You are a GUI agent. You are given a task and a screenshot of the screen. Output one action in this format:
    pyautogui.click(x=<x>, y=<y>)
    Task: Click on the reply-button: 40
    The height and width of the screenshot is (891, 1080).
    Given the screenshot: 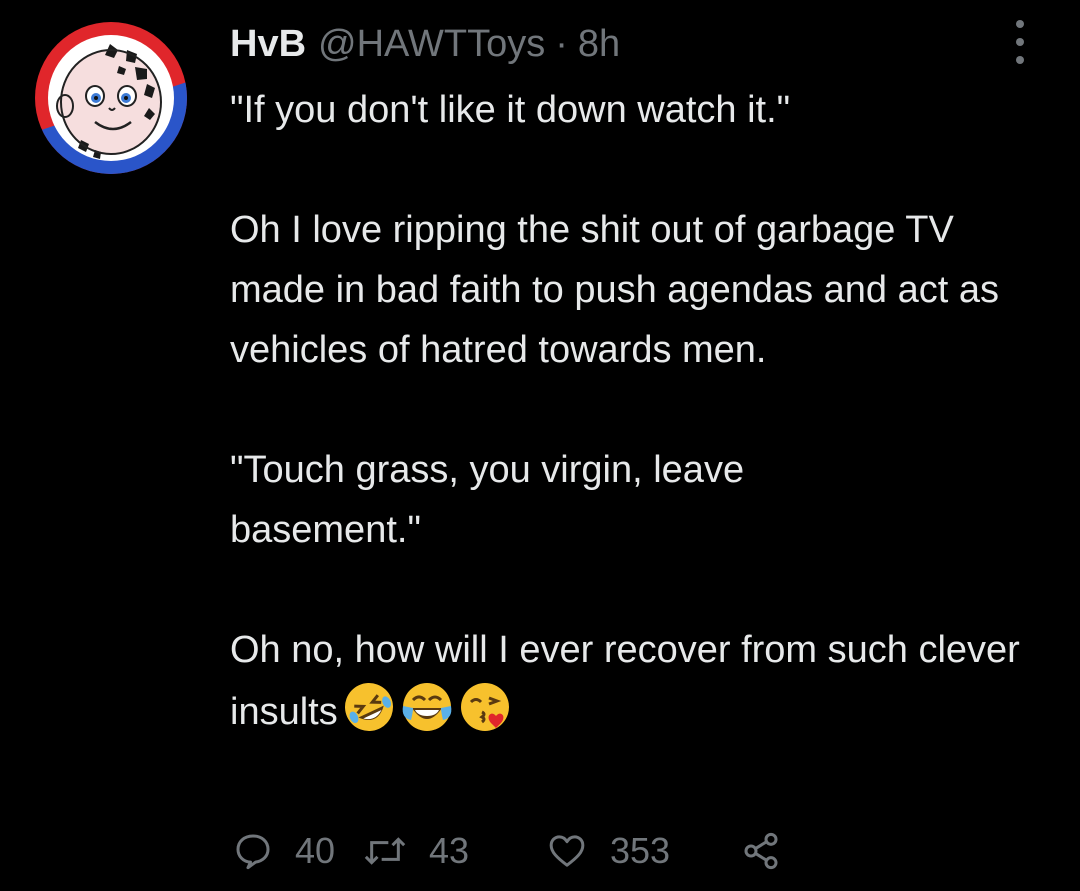 What is the action you would take?
    pyautogui.click(x=298, y=851)
    